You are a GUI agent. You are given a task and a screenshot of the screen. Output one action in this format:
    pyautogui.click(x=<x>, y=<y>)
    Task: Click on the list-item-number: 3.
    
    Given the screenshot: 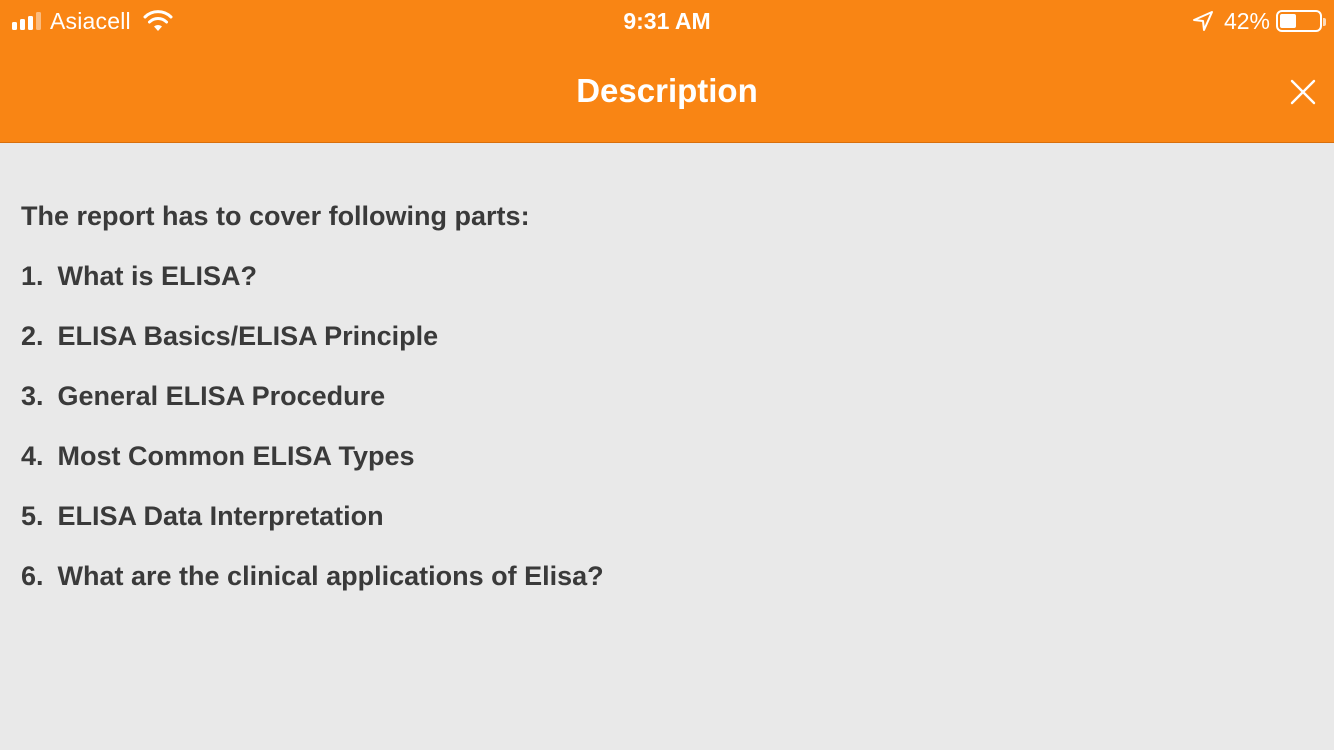 What is the action you would take?
    pyautogui.click(x=32, y=396)
    